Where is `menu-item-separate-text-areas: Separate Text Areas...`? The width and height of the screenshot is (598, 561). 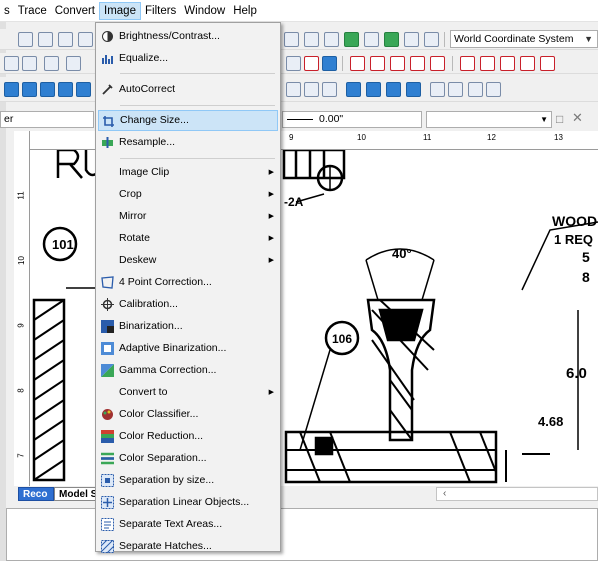
menu-item-separate-text-areas: Separate Text Areas... is located at coordinates (188, 524).